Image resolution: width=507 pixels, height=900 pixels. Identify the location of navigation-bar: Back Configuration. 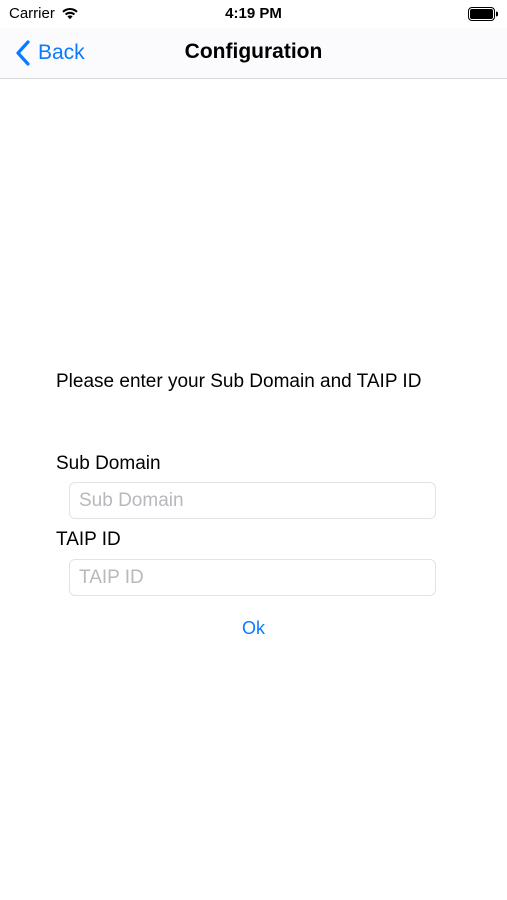
(253, 53).